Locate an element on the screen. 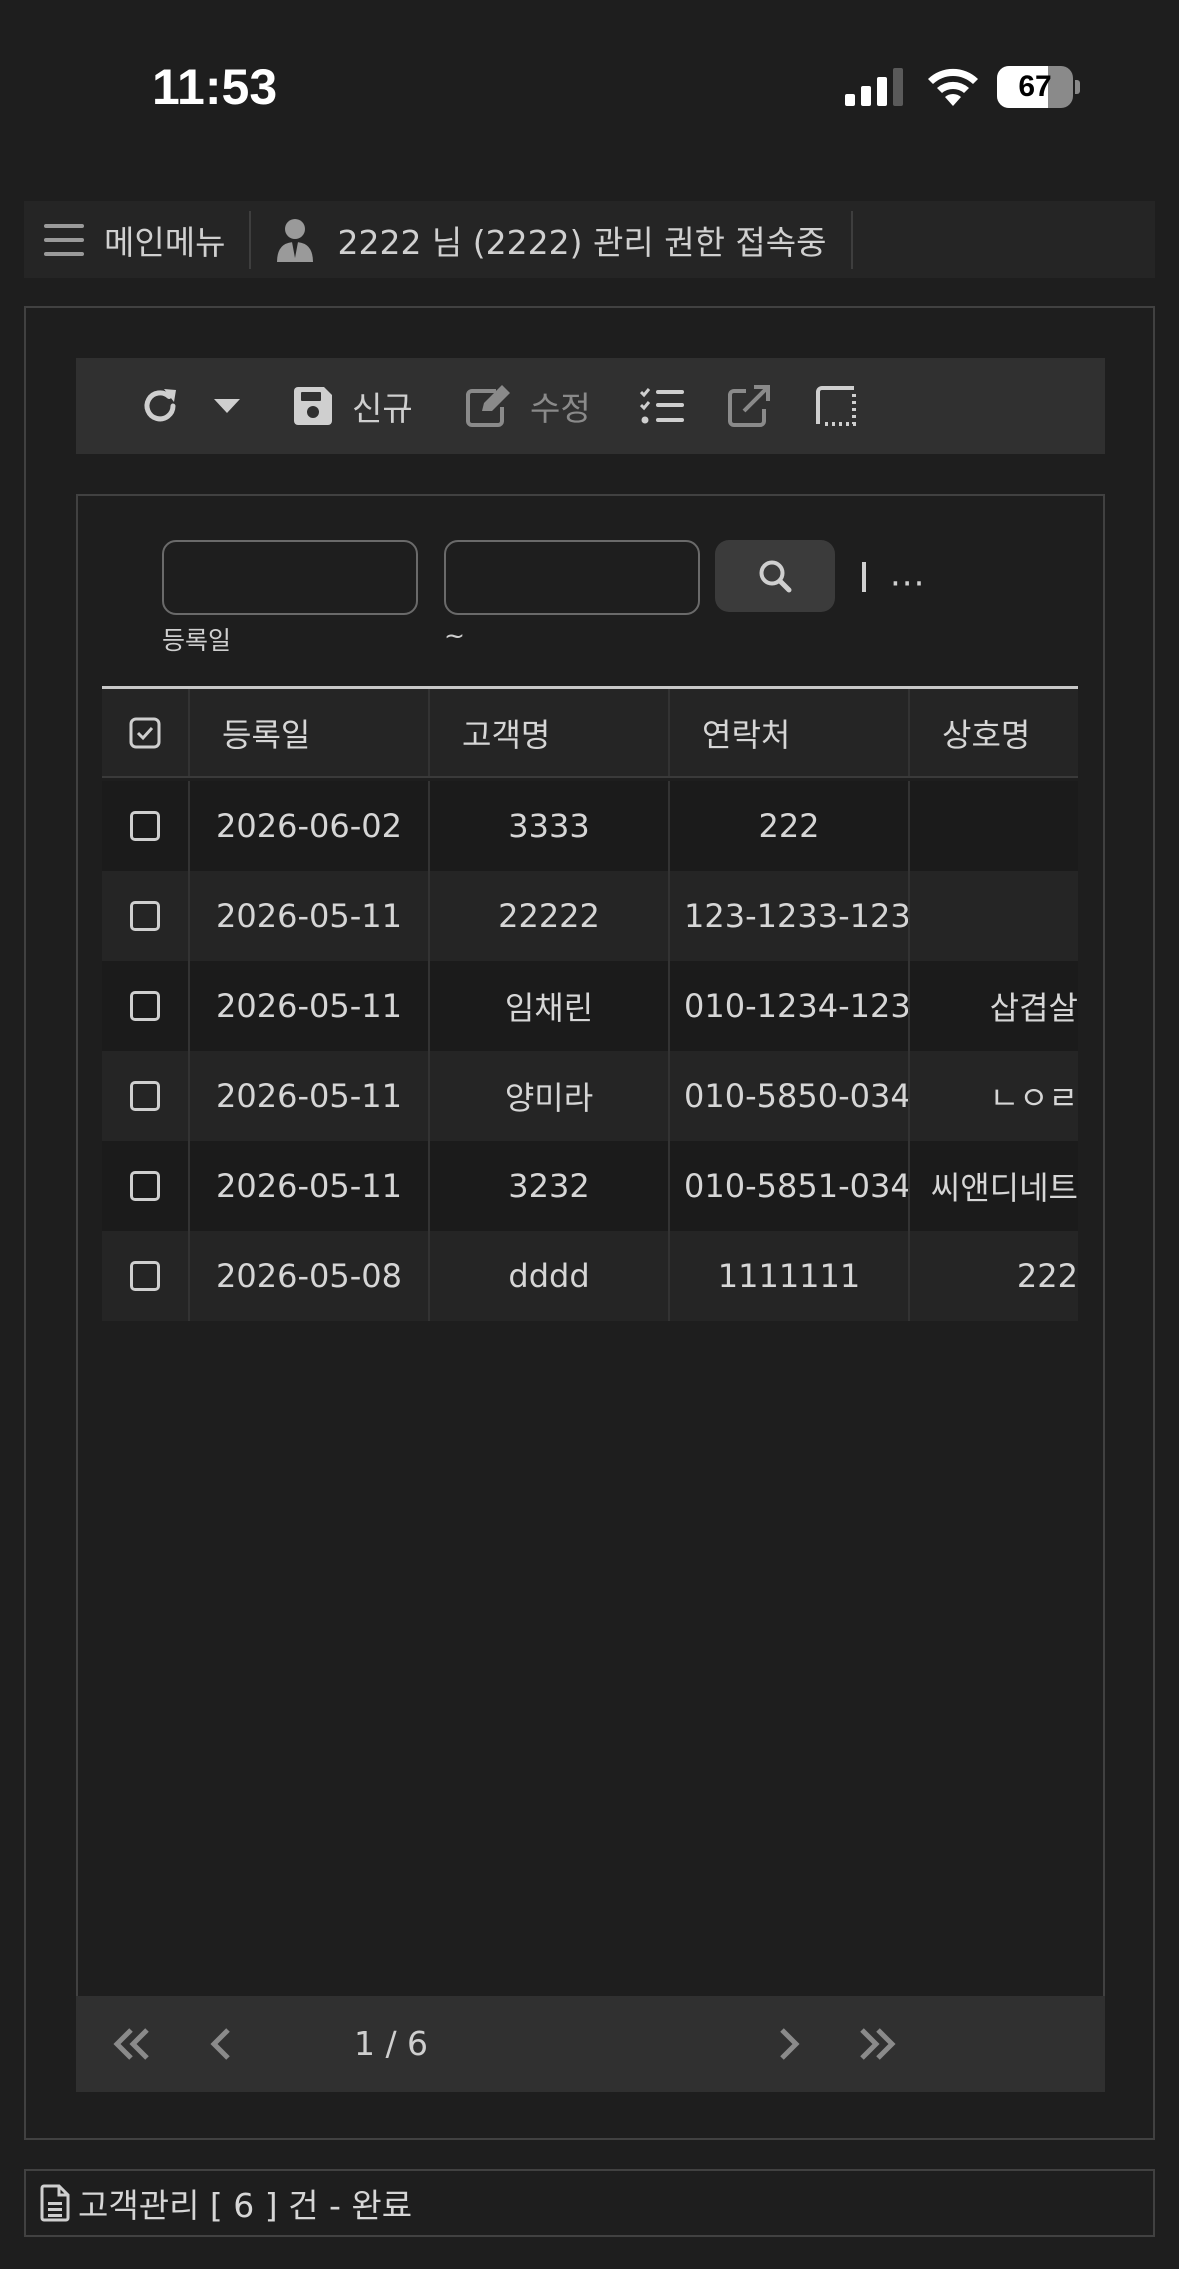 This screenshot has width=1179, height=2269. search-icon is located at coordinates (775, 576).